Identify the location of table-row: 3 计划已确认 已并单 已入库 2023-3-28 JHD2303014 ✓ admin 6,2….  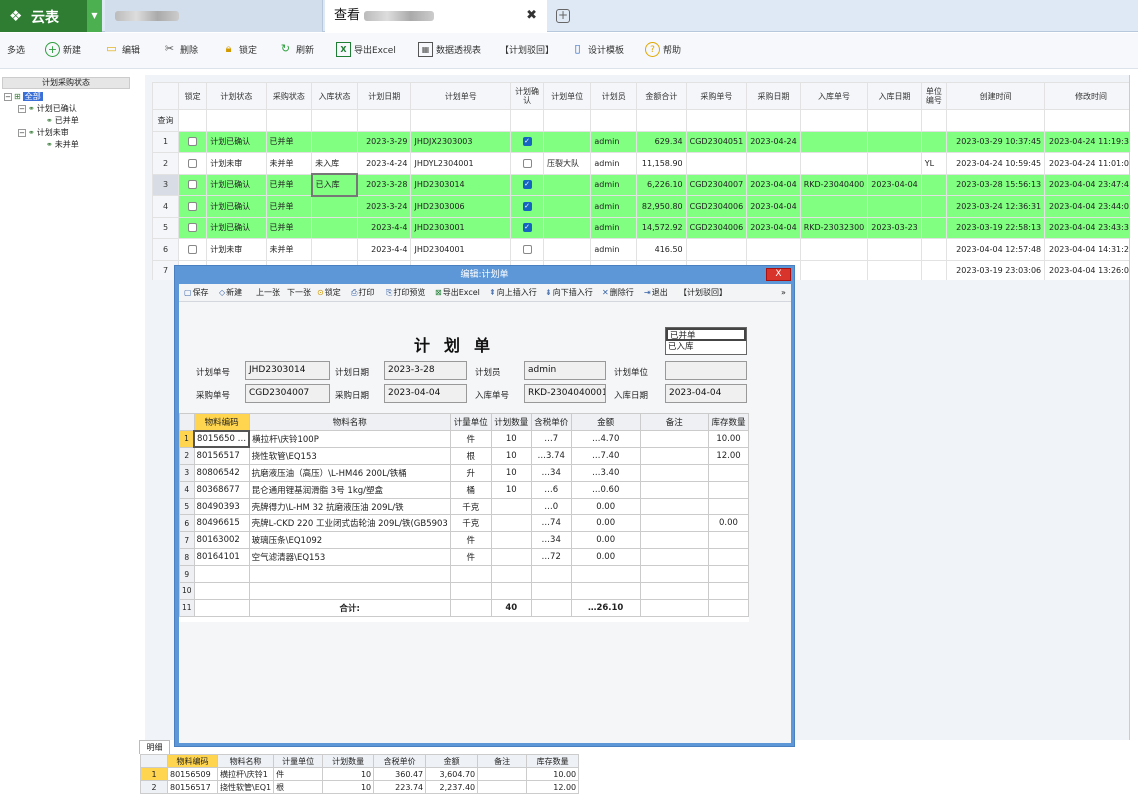
(645, 185).